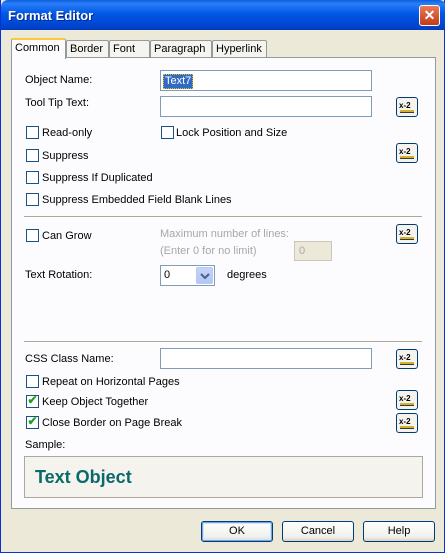 Image resolution: width=445 pixels, height=553 pixels. What do you see at coordinates (167, 132) in the screenshot?
I see `lock-position-checkbox` at bounding box center [167, 132].